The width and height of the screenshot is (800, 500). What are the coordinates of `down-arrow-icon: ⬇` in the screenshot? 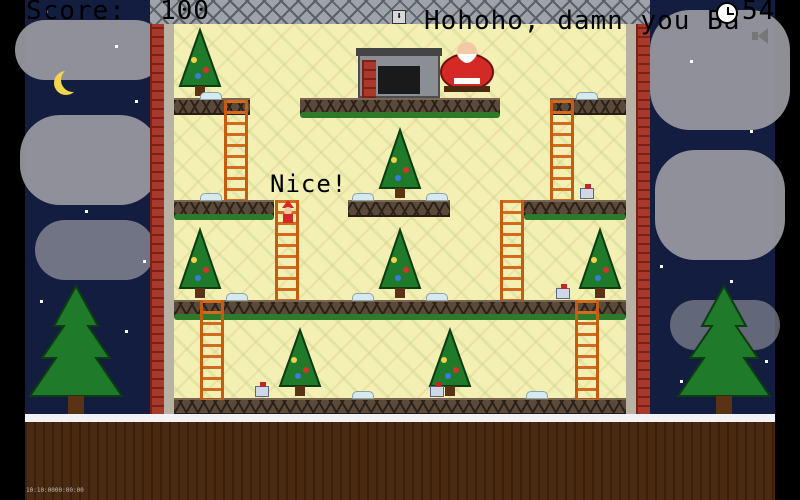 It's located at (399, 17).